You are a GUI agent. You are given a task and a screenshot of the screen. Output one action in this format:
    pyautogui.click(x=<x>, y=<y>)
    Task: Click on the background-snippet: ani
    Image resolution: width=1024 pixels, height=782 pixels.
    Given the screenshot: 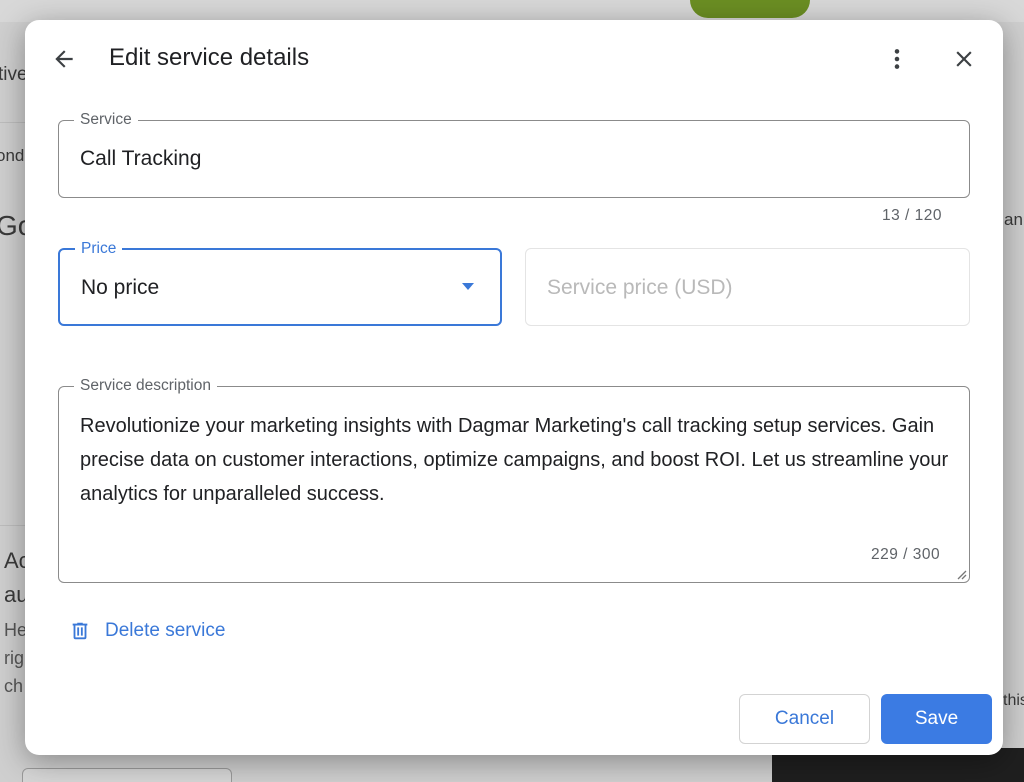 What is the action you would take?
    pyautogui.click(x=1014, y=219)
    